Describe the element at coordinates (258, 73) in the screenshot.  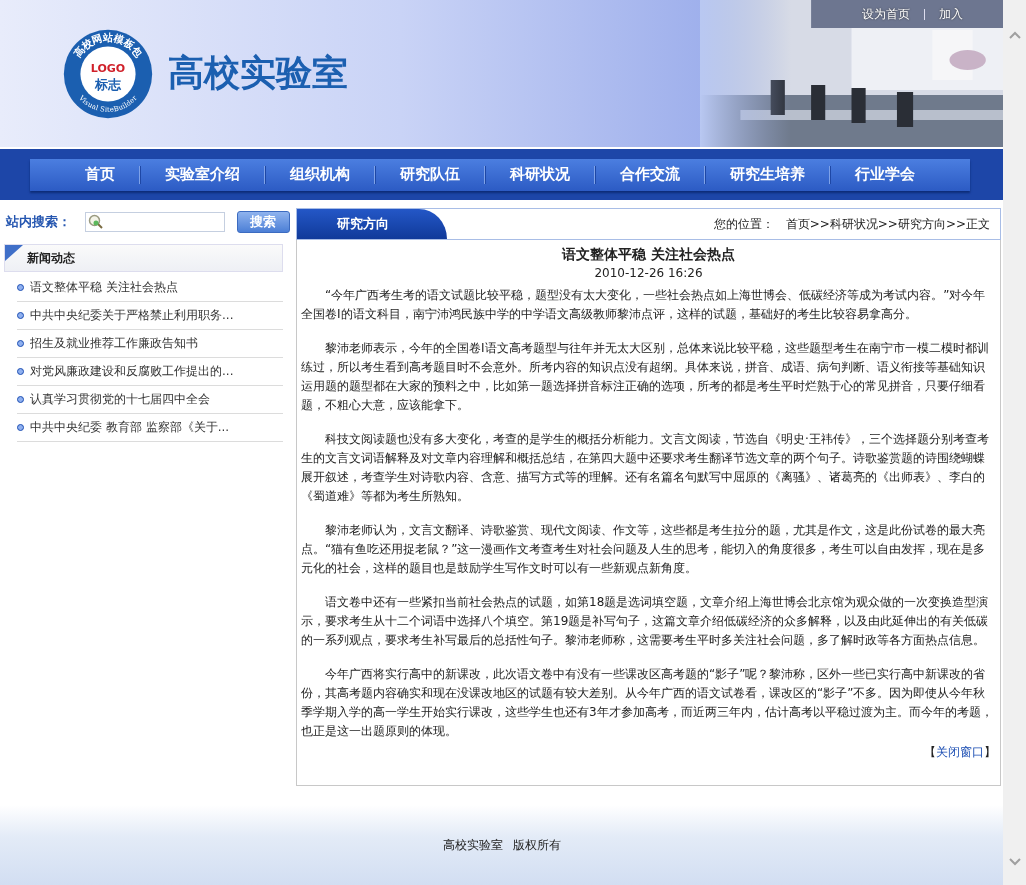
I see `site-title: 高校实验室` at that location.